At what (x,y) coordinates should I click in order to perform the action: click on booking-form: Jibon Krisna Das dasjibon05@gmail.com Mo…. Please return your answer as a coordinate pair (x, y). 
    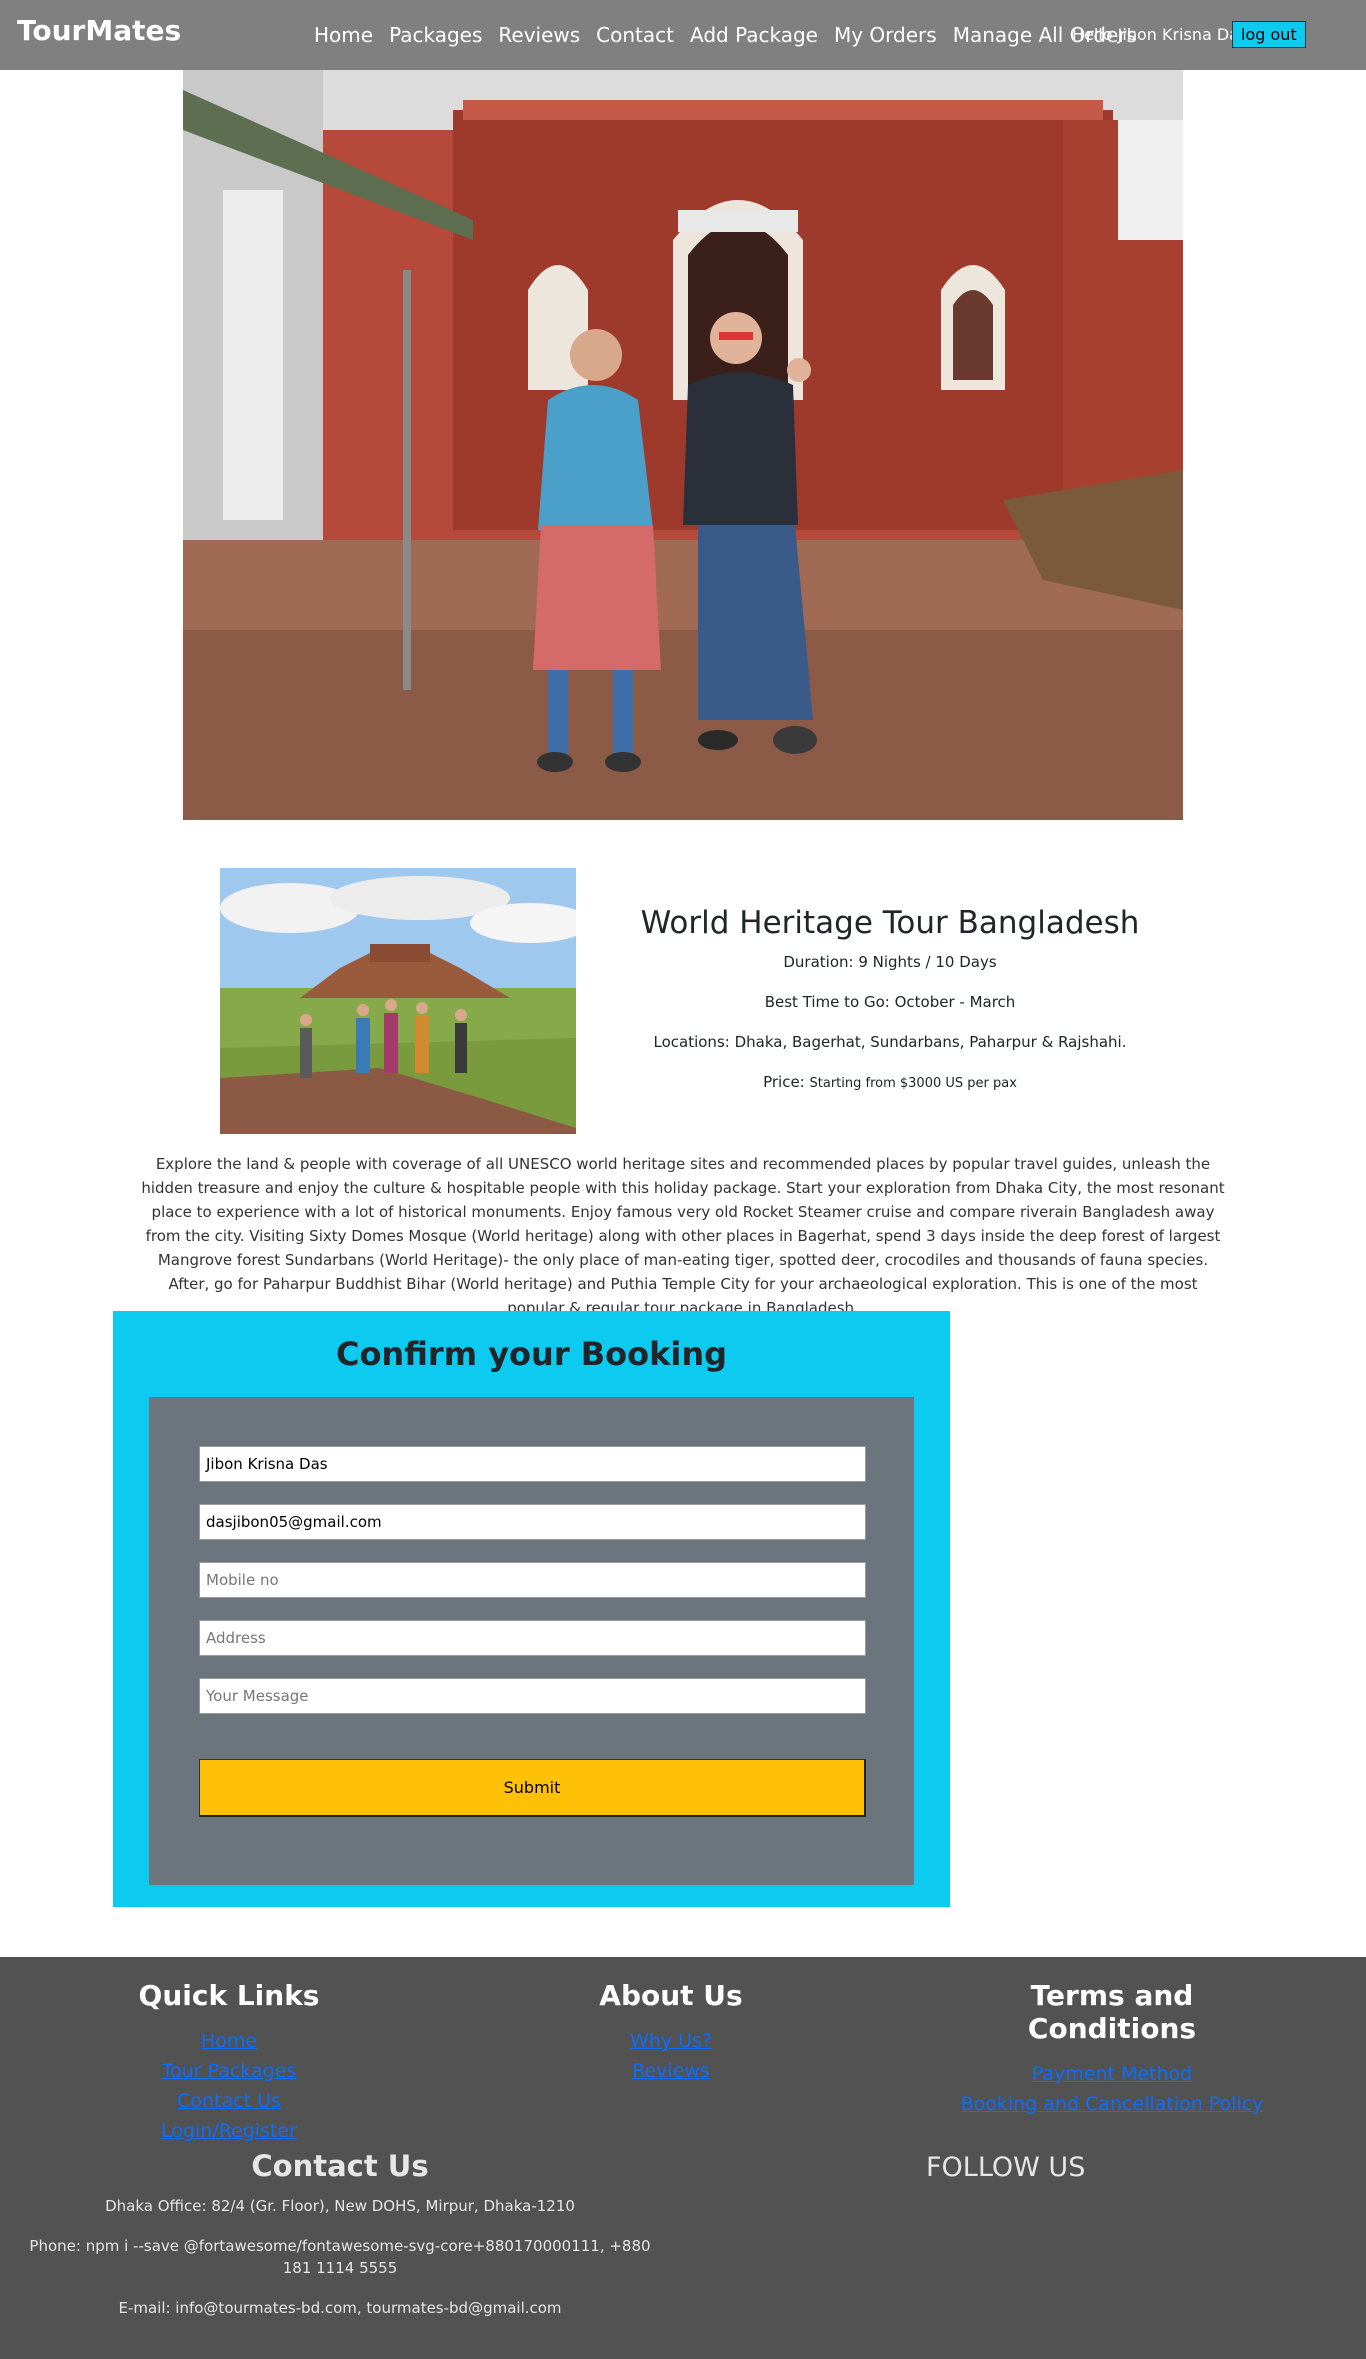
    Looking at the image, I should click on (531, 1641).